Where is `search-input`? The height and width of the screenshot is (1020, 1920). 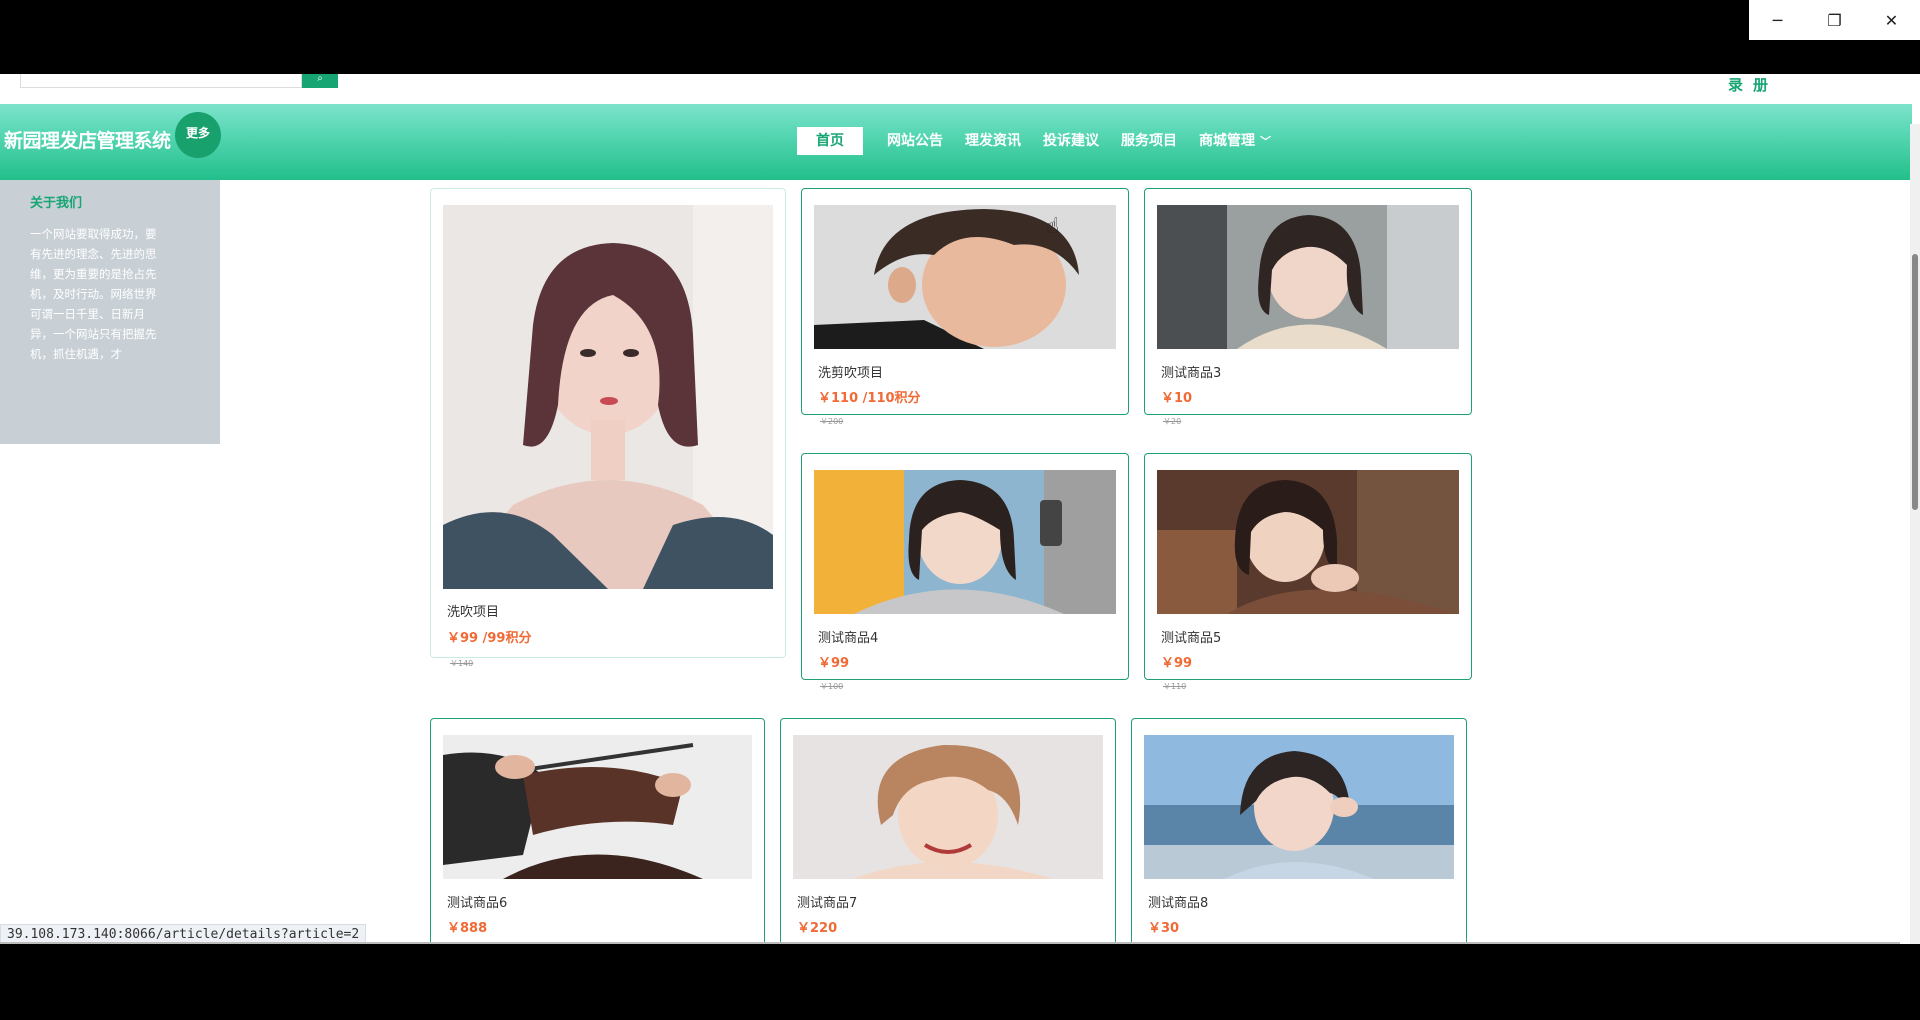
search-input is located at coordinates (161, 81).